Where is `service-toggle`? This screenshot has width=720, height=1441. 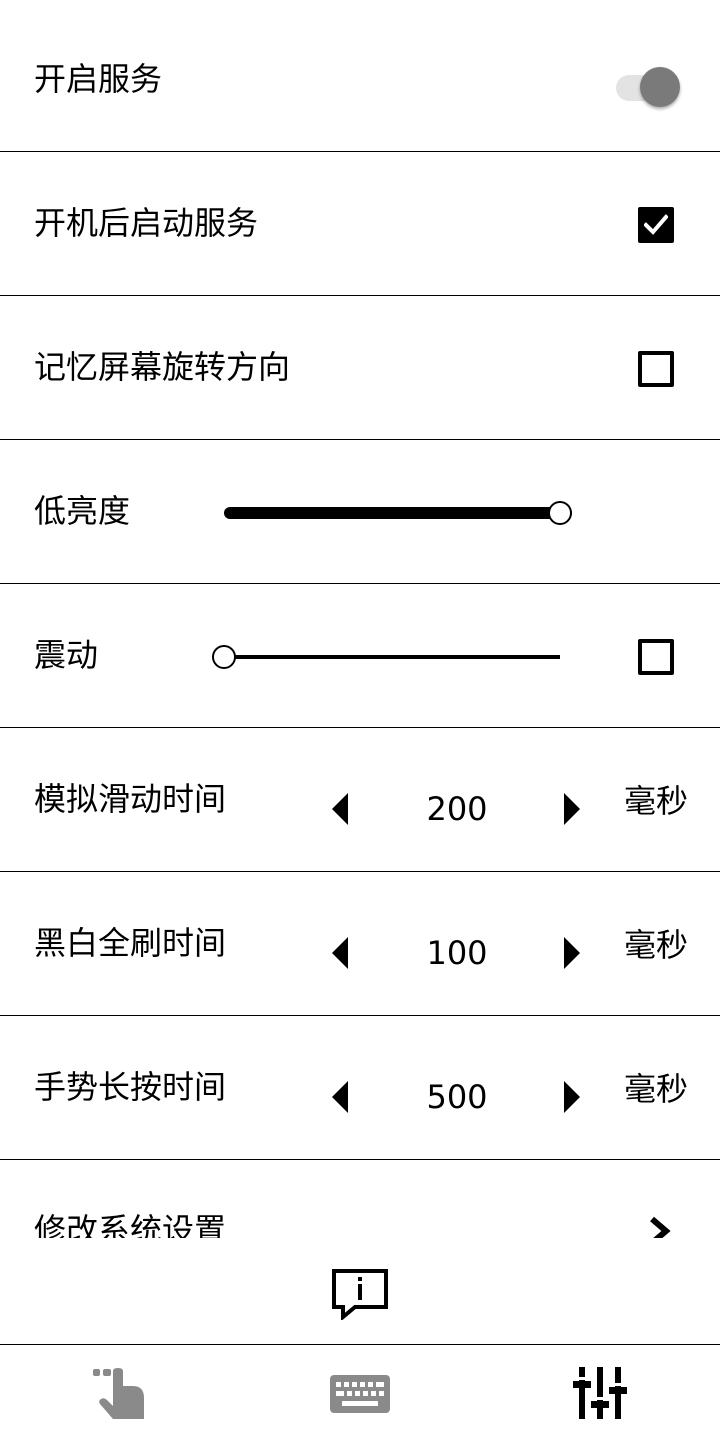
service-toggle is located at coordinates (649, 88).